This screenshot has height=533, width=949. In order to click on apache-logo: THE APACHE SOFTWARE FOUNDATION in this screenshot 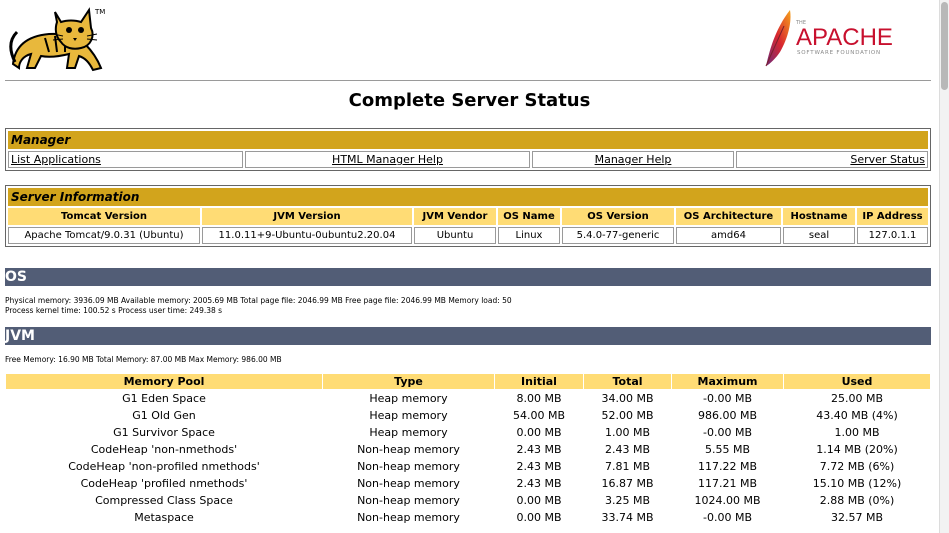, I will do `click(840, 38)`.